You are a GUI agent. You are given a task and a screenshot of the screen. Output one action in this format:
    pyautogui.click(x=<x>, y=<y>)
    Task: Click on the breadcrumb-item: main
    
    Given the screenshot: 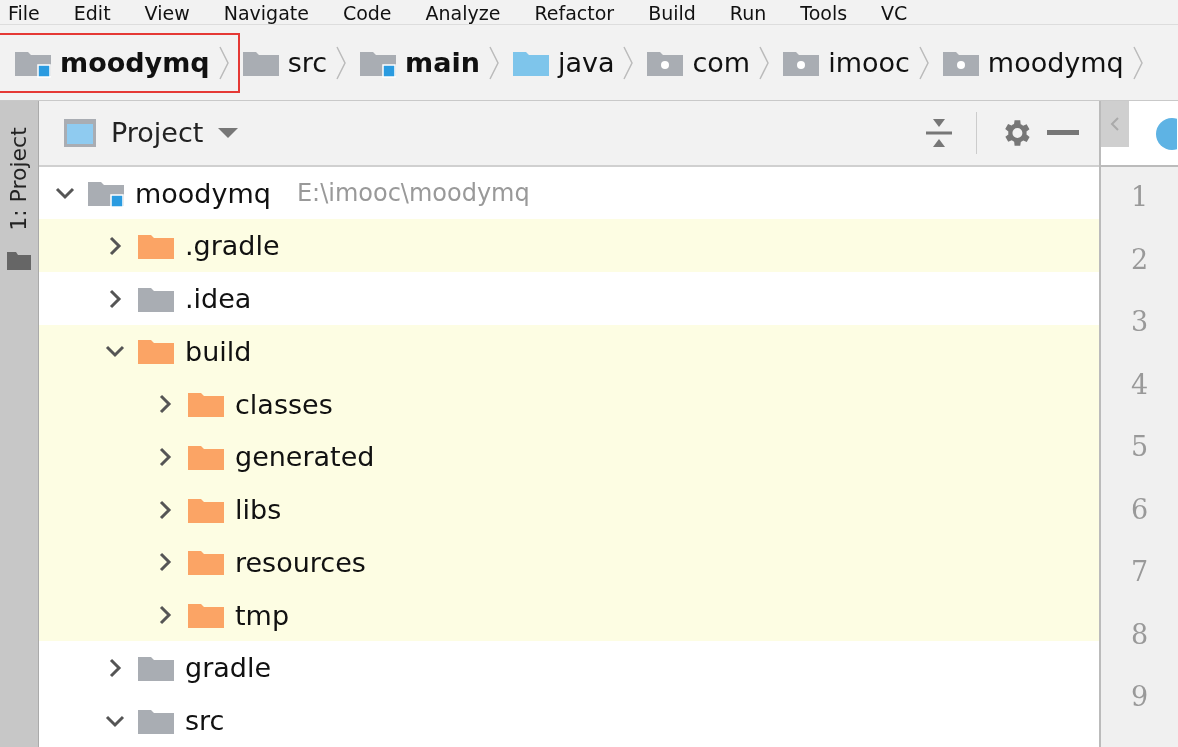 What is the action you would take?
    pyautogui.click(x=442, y=62)
    